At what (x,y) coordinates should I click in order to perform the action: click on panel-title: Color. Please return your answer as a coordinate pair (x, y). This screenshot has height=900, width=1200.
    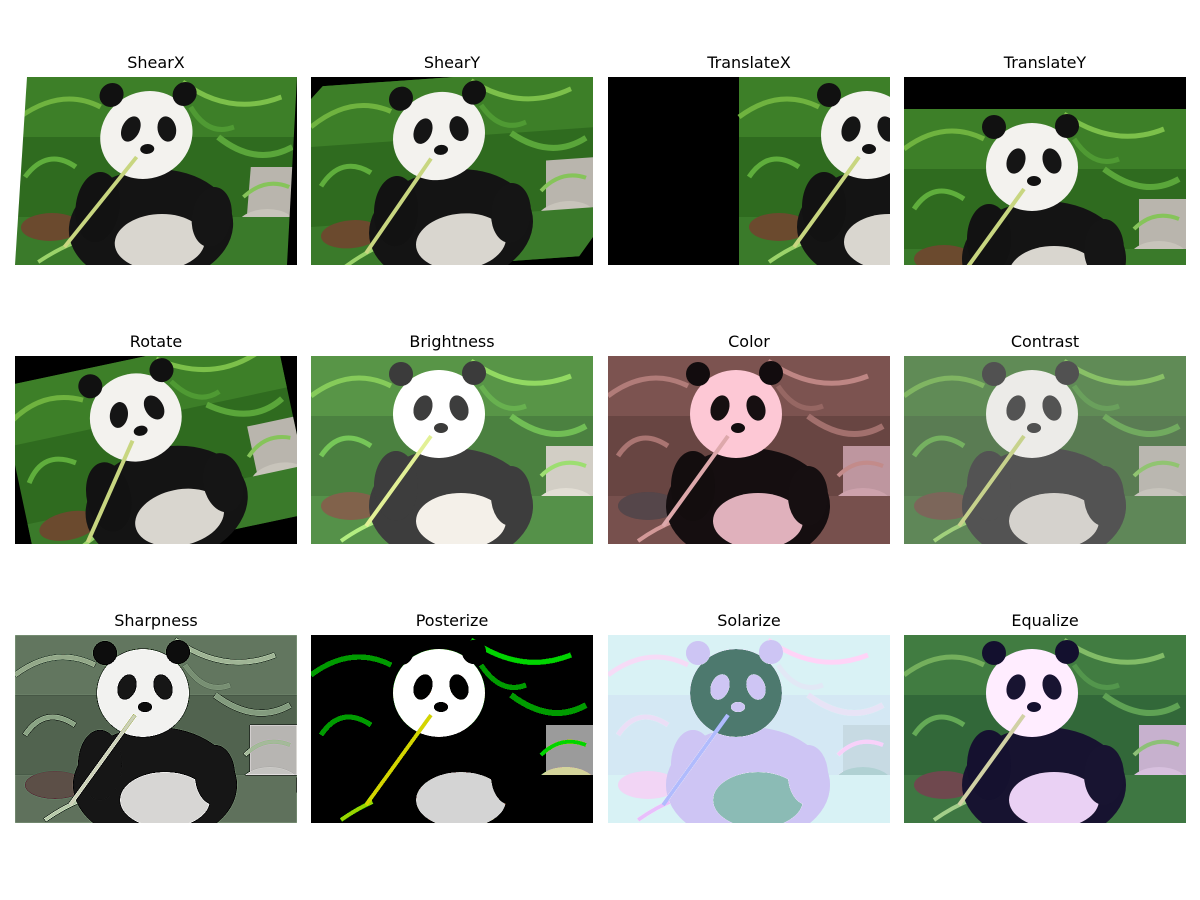
    Looking at the image, I should click on (749, 341).